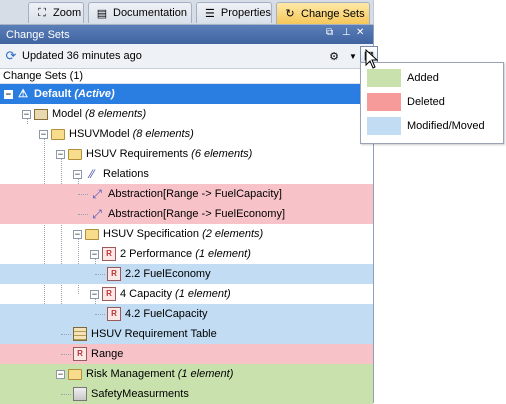  I want to click on tree-row-default: − ⚠ Default (Active), so click(186, 94).